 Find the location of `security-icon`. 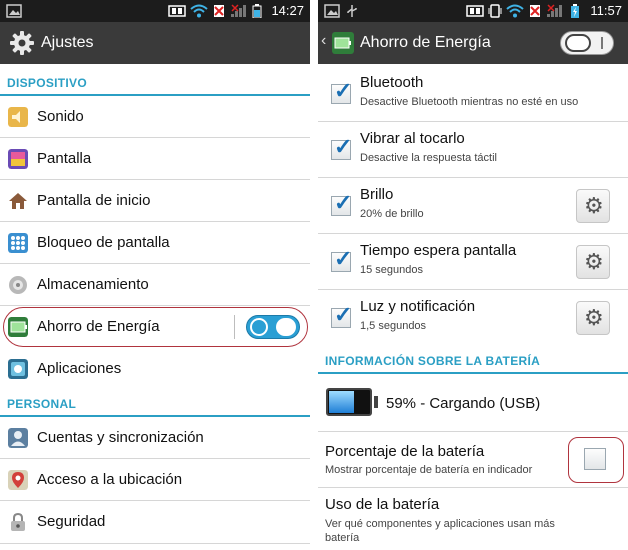

security-icon is located at coordinates (18, 521).